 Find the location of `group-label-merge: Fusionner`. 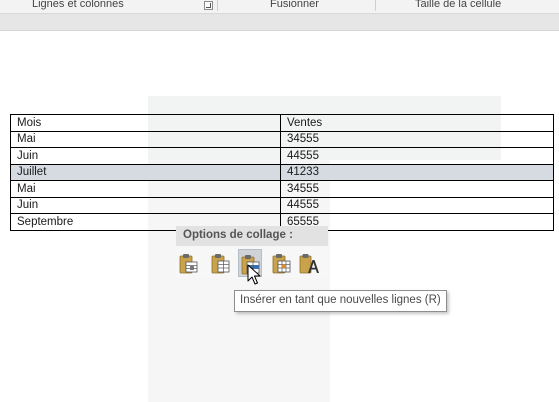

group-label-merge: Fusionner is located at coordinates (294, 5).